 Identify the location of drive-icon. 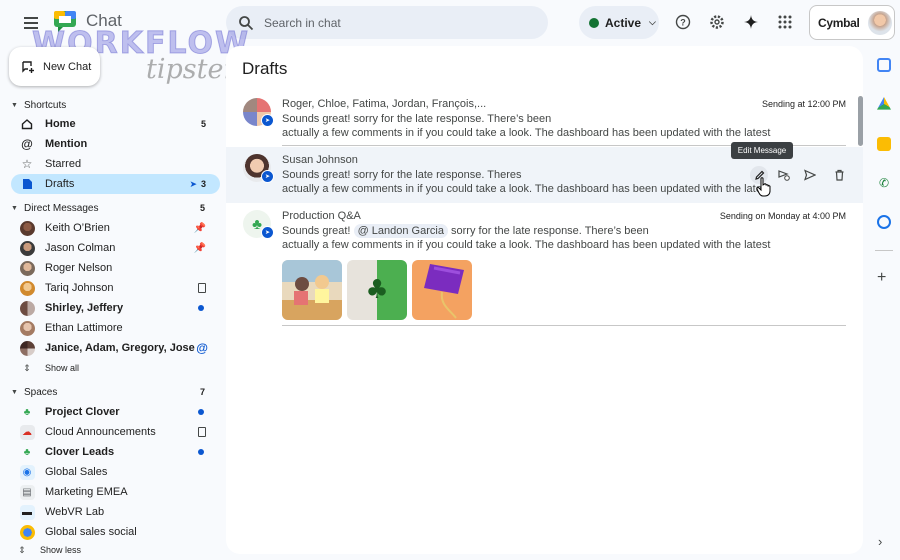
(884, 103).